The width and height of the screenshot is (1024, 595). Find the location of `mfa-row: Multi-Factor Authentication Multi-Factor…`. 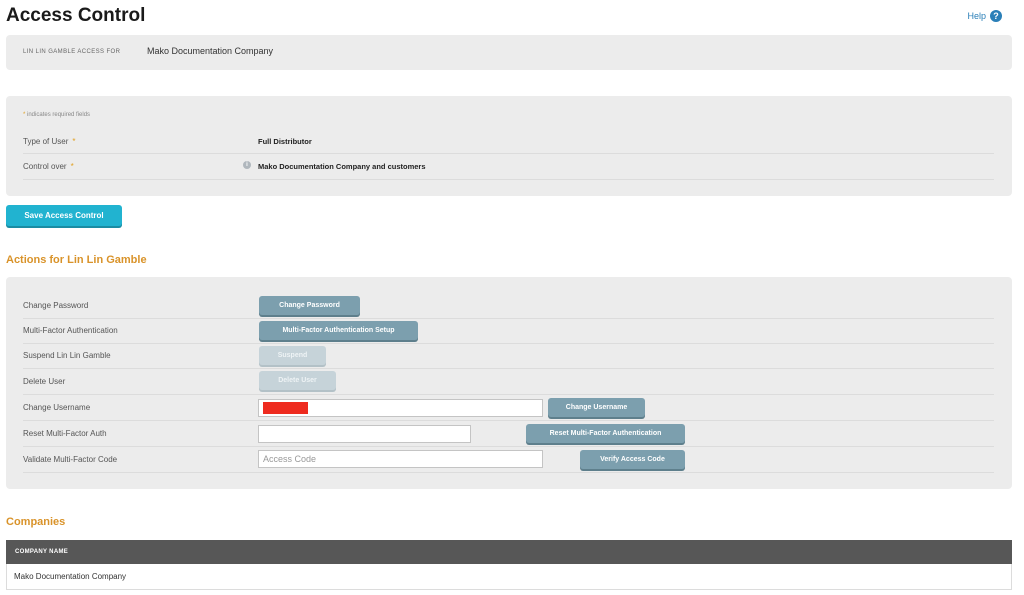

mfa-row: Multi-Factor Authentication Multi-Factor… is located at coordinates (508, 331).